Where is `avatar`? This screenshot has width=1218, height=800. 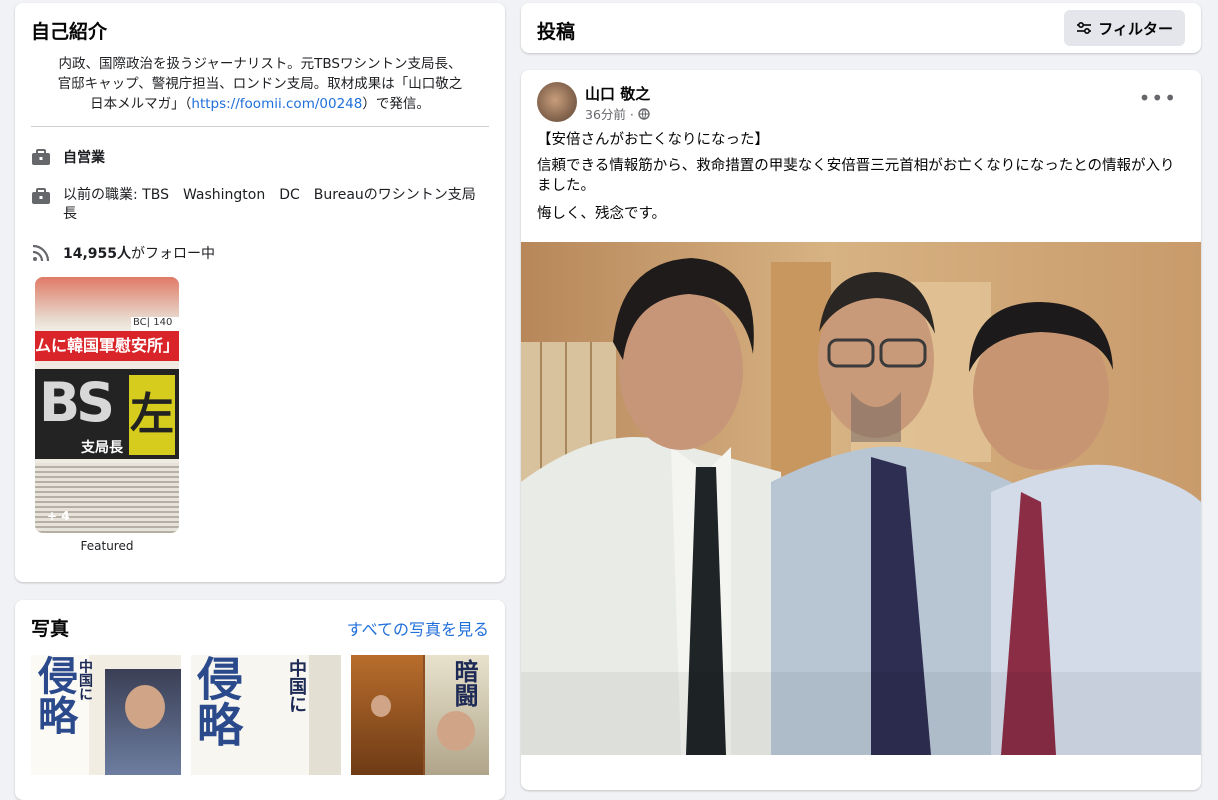 avatar is located at coordinates (557, 102).